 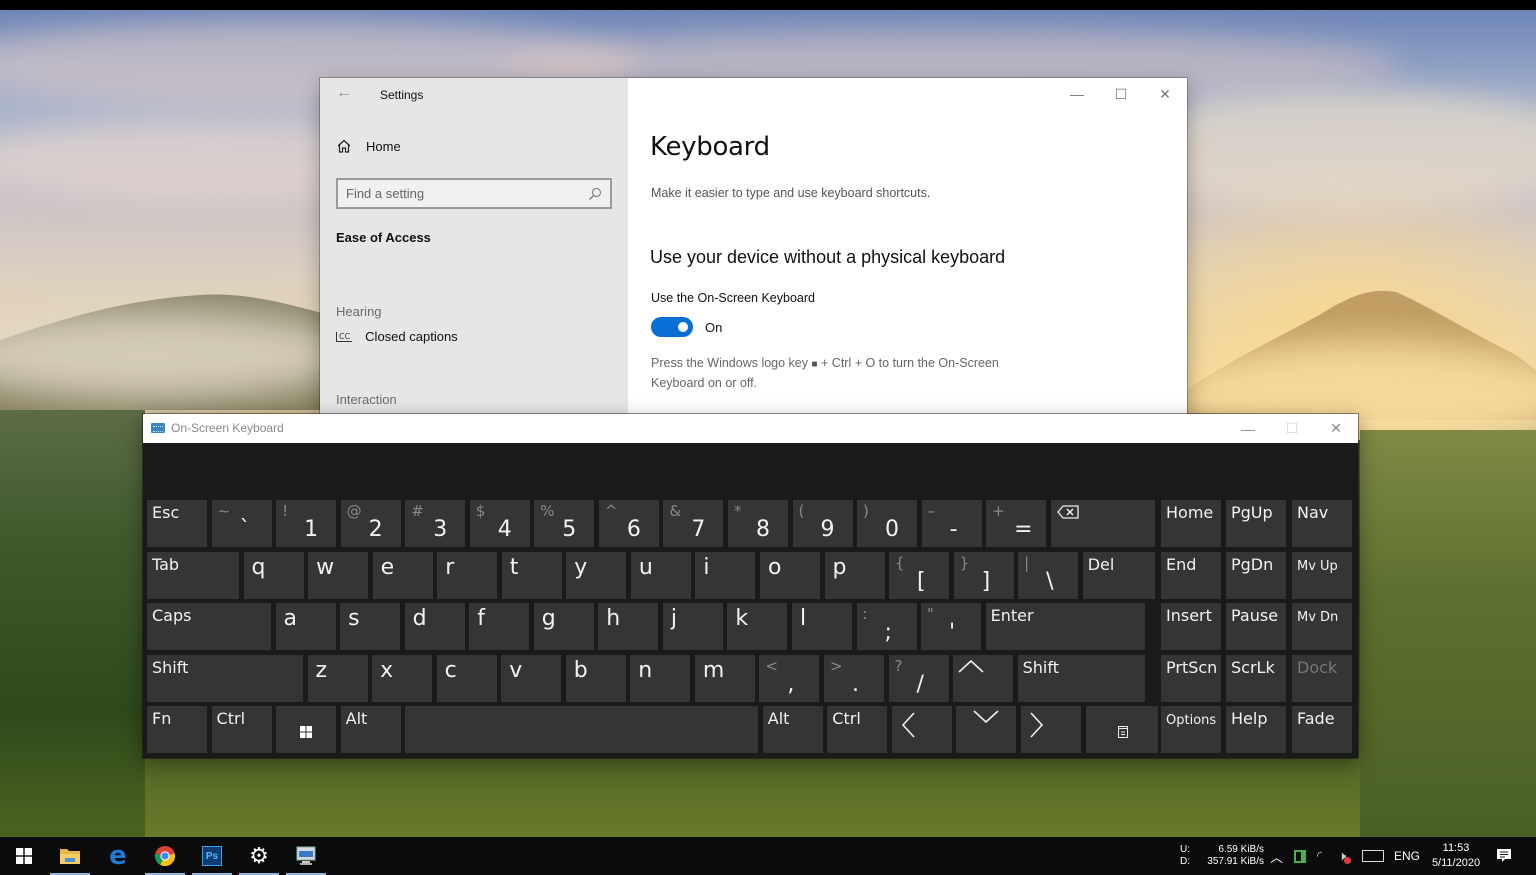 I want to click on maximize-button: ☐, so click(x=1121, y=94).